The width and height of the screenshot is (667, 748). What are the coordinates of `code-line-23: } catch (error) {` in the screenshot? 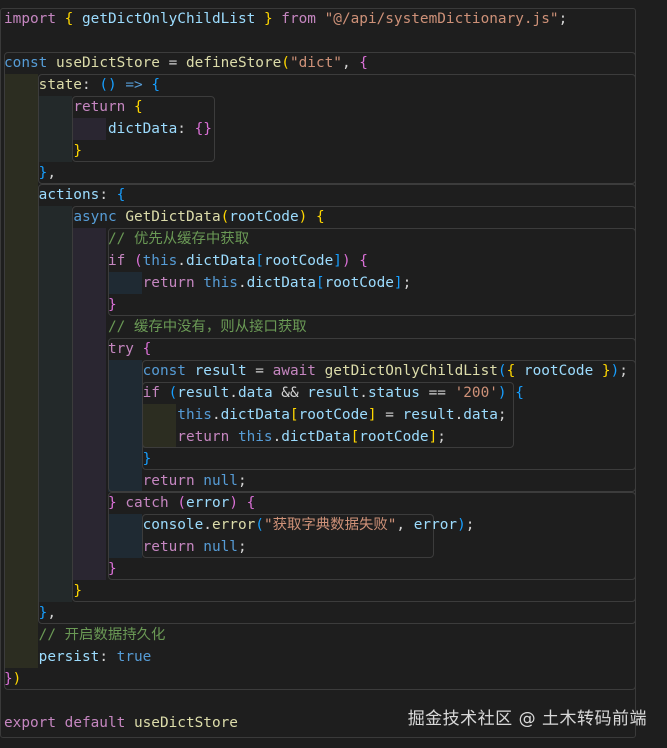 It's located at (129, 503).